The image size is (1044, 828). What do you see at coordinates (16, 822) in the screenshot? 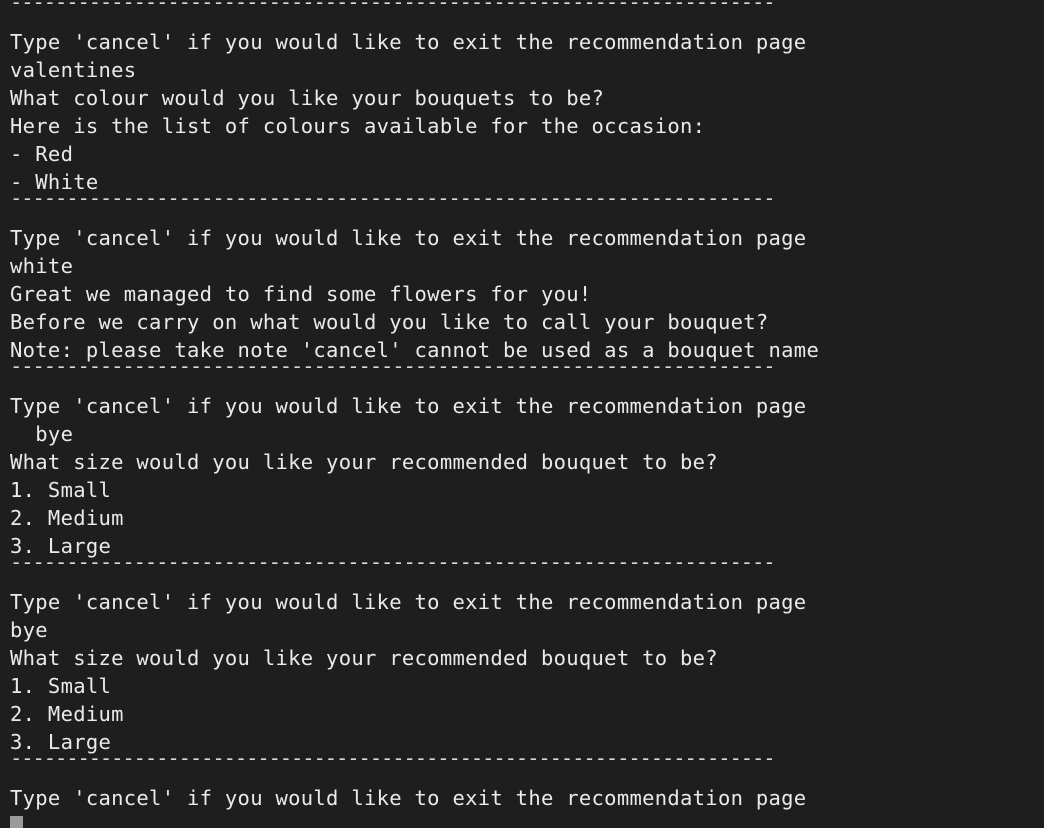
I see `text-cursor` at bounding box center [16, 822].